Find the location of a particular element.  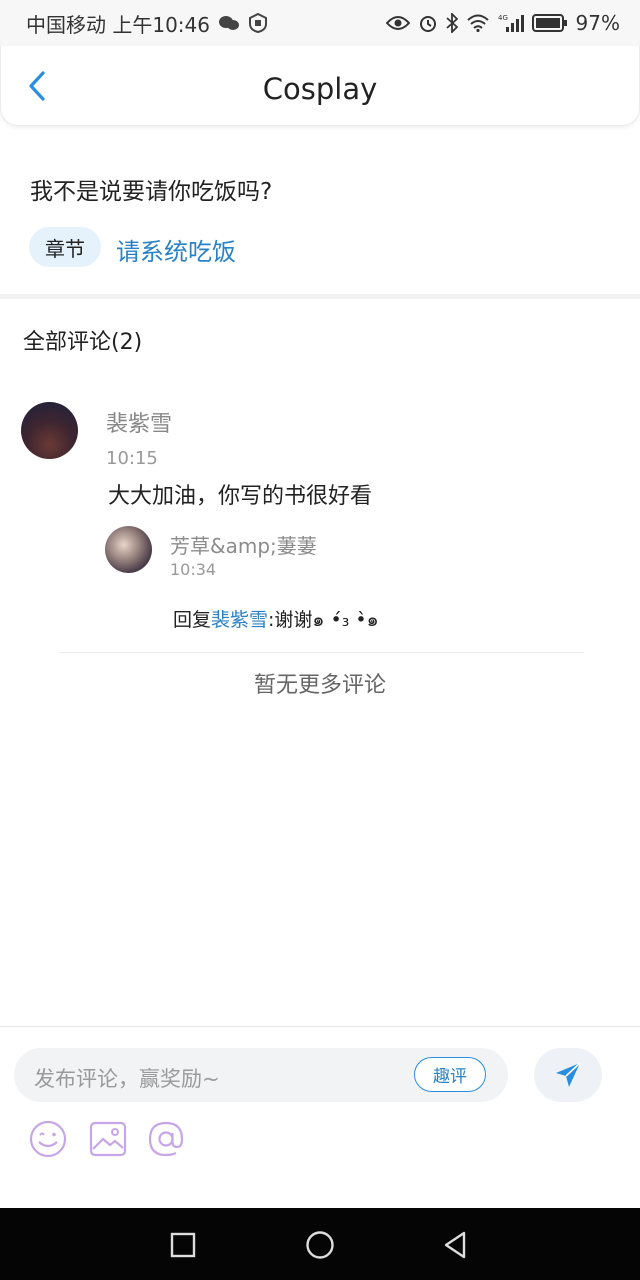

comment-placeholder: 发布评论，赢奖励~ is located at coordinates (127, 1079).